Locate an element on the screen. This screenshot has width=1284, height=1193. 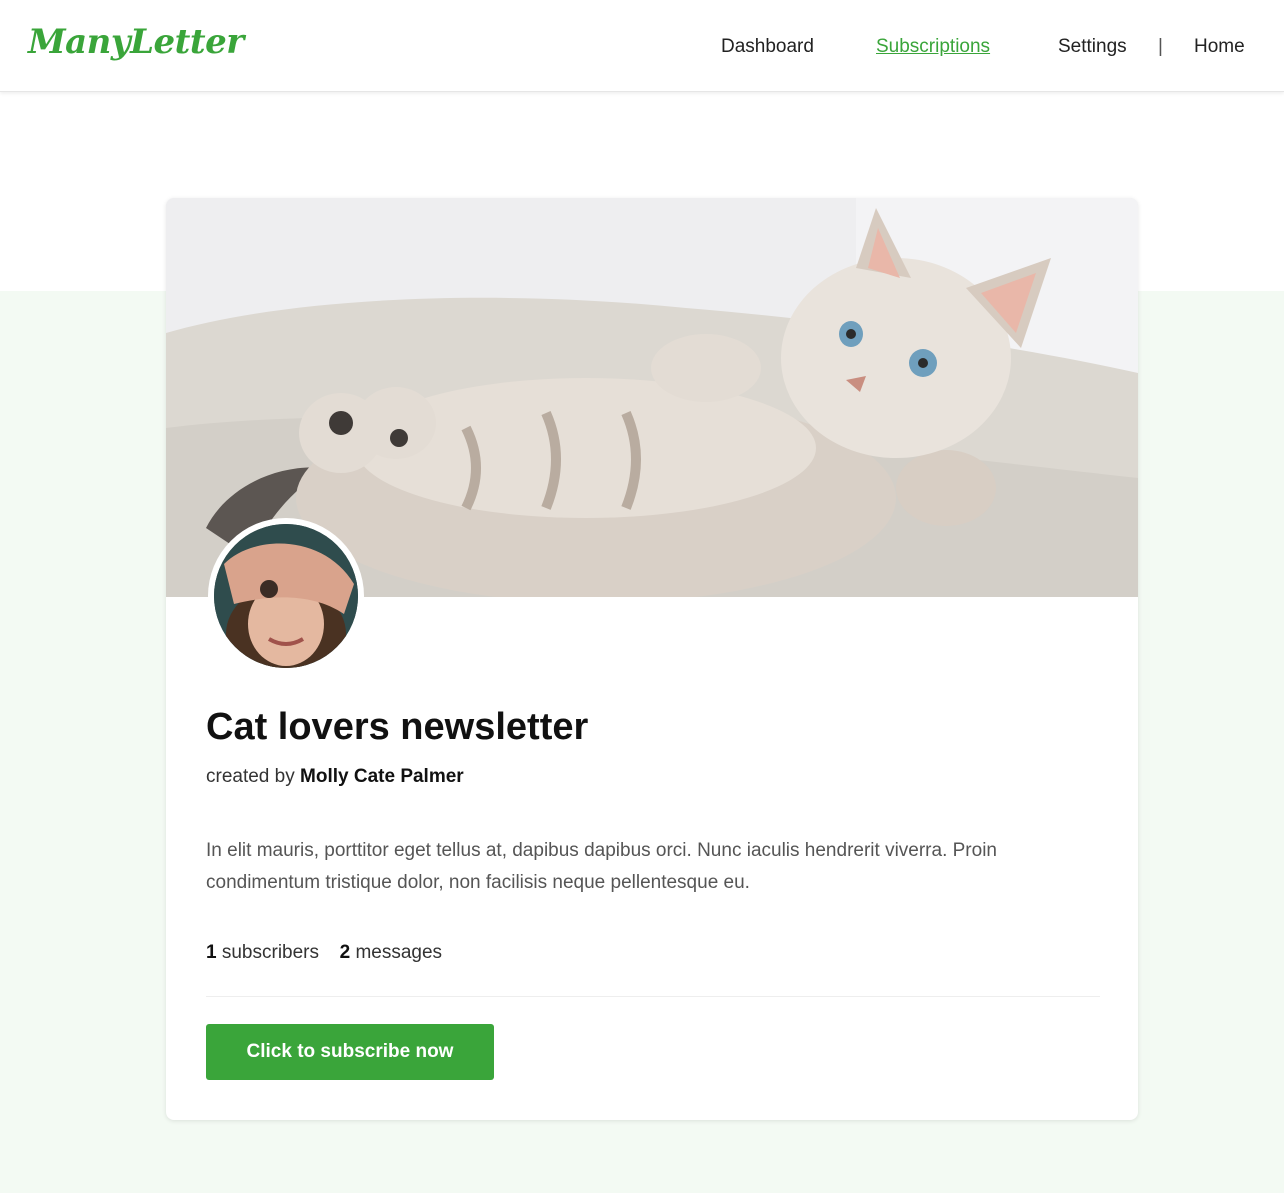
newsletter-stats: 1 subscribers 2 messages is located at coordinates (324, 953).